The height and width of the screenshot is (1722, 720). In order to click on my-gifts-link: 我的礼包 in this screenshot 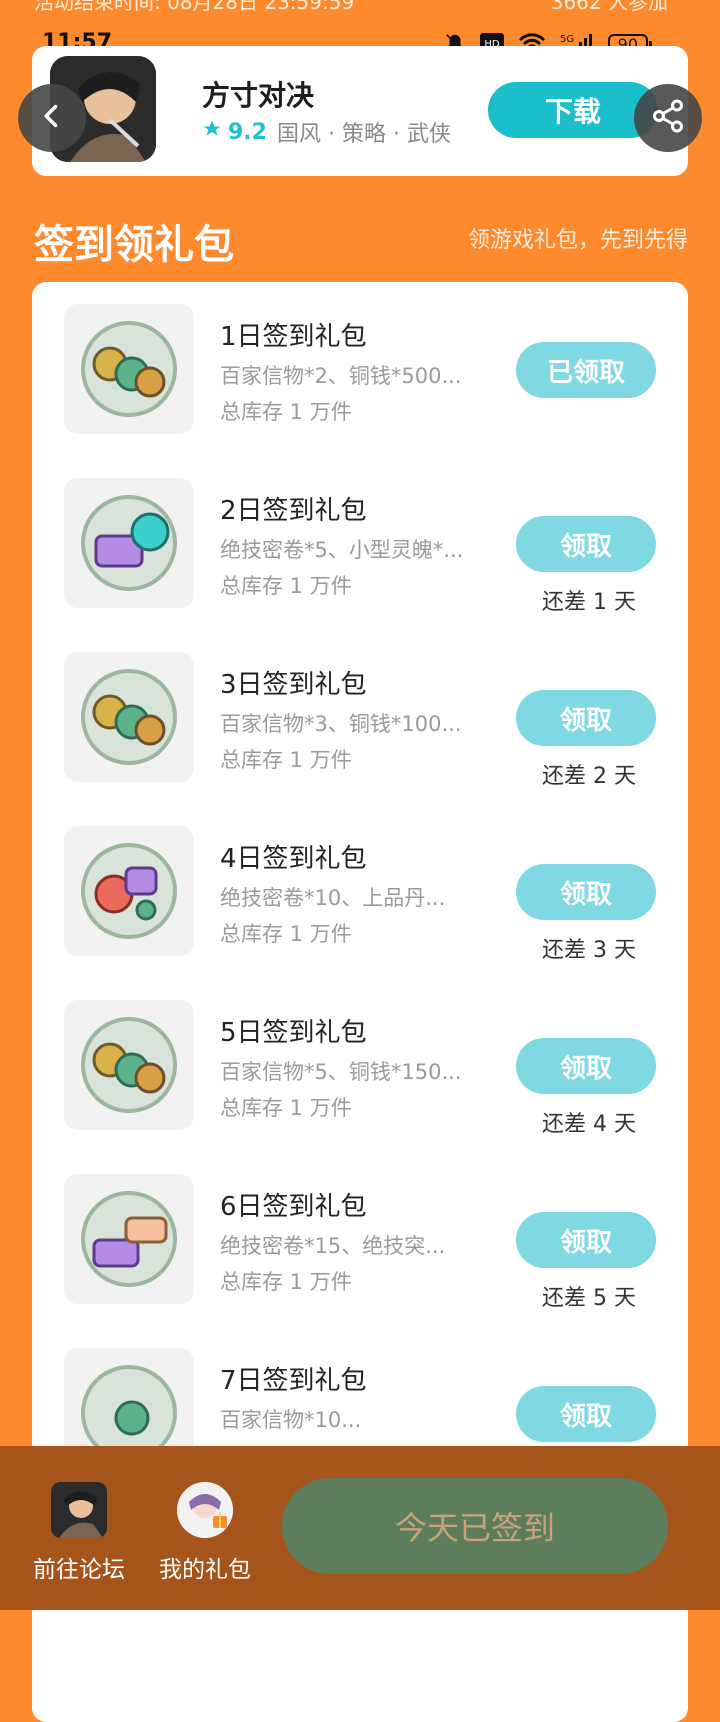, I will do `click(205, 1533)`.